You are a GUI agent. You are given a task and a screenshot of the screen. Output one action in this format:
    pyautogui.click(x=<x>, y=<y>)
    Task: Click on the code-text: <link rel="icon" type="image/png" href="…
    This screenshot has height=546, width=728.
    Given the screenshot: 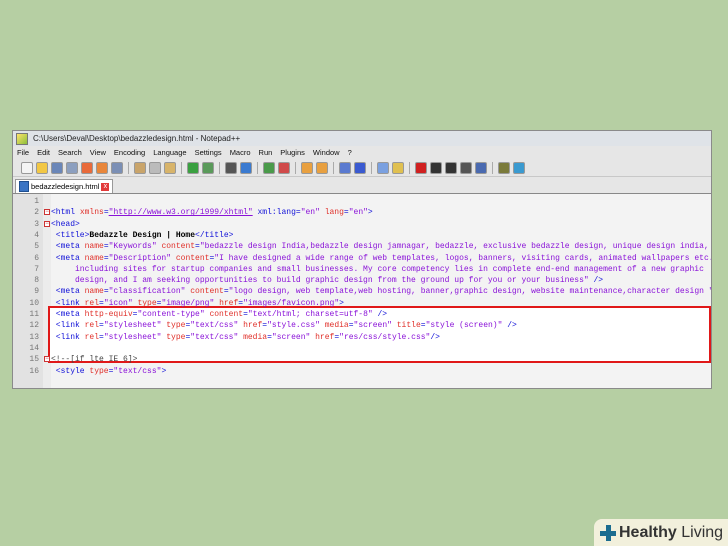 What is the action you would take?
    pyautogui.click(x=197, y=303)
    